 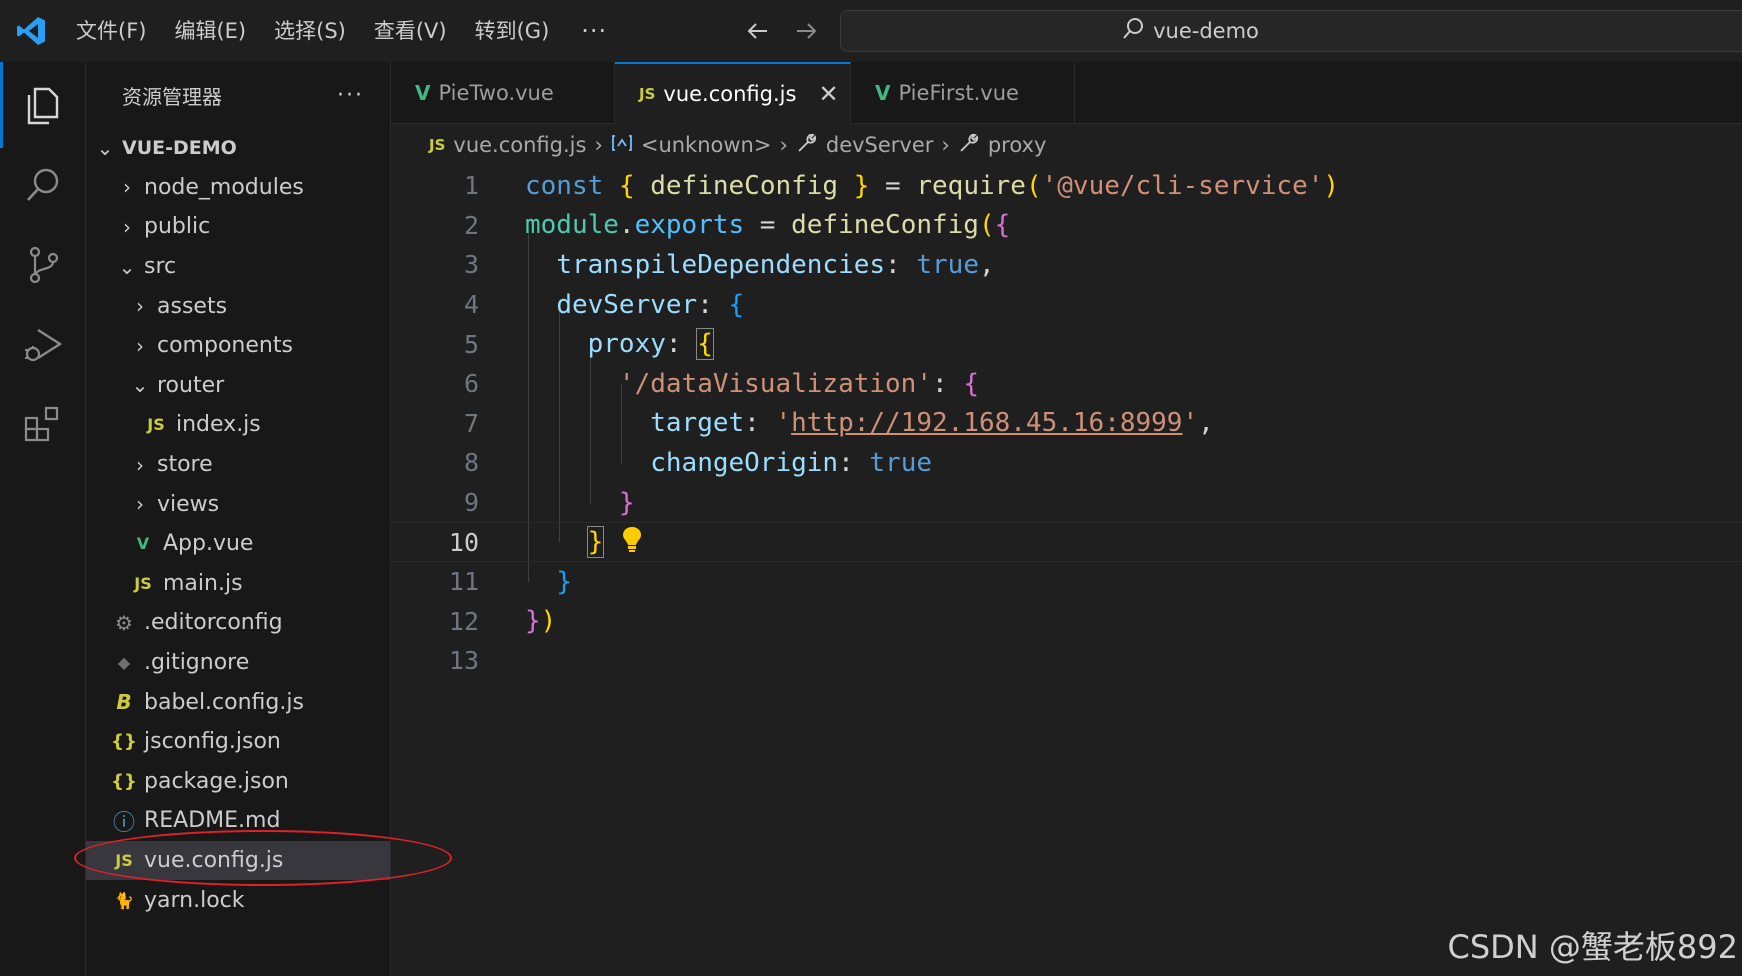 I want to click on line-number: 2, so click(x=471, y=225).